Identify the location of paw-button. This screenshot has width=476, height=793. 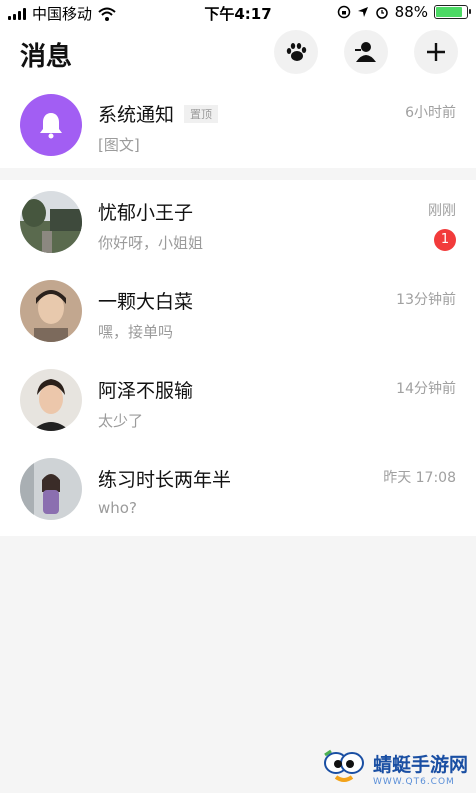
(296, 52).